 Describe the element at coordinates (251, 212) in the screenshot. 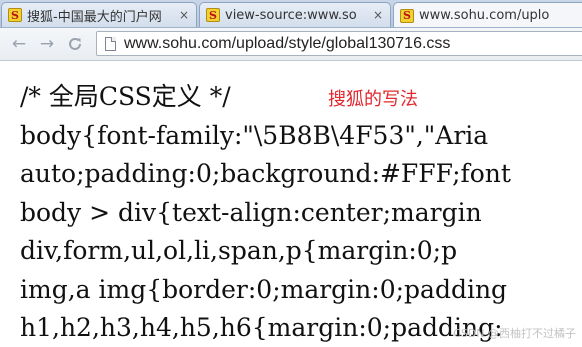

I see `code-line: body > div{text-align:center;margin` at that location.